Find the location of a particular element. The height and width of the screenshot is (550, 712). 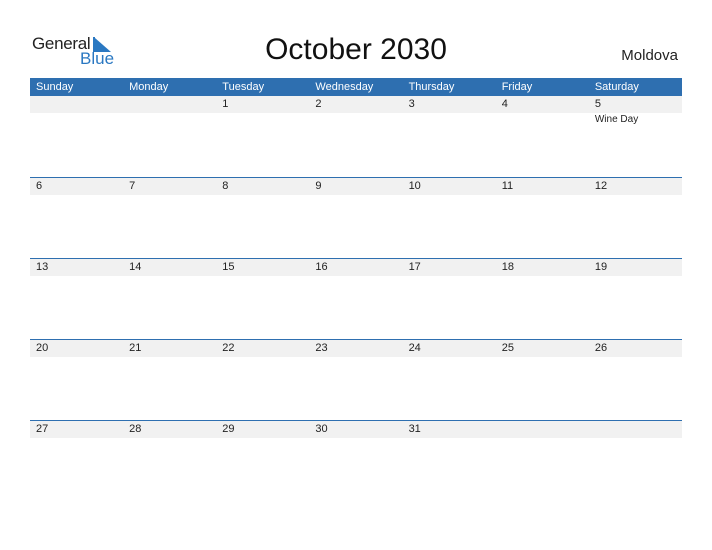

weekday-tuesday: Tuesday is located at coordinates (243, 87).